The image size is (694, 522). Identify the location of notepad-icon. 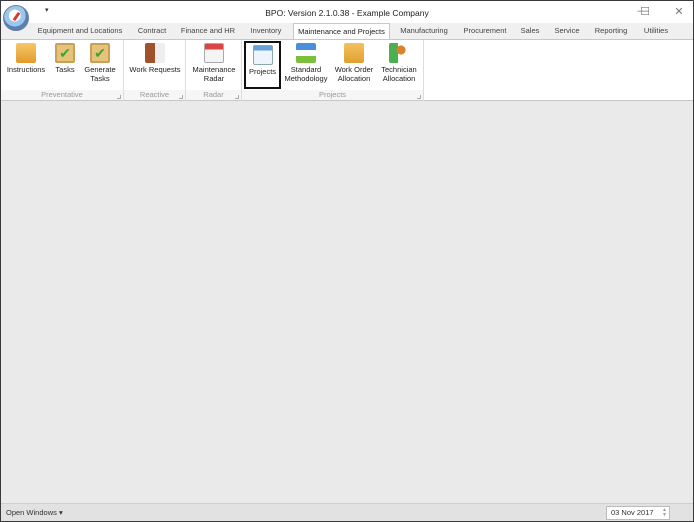
(26, 53).